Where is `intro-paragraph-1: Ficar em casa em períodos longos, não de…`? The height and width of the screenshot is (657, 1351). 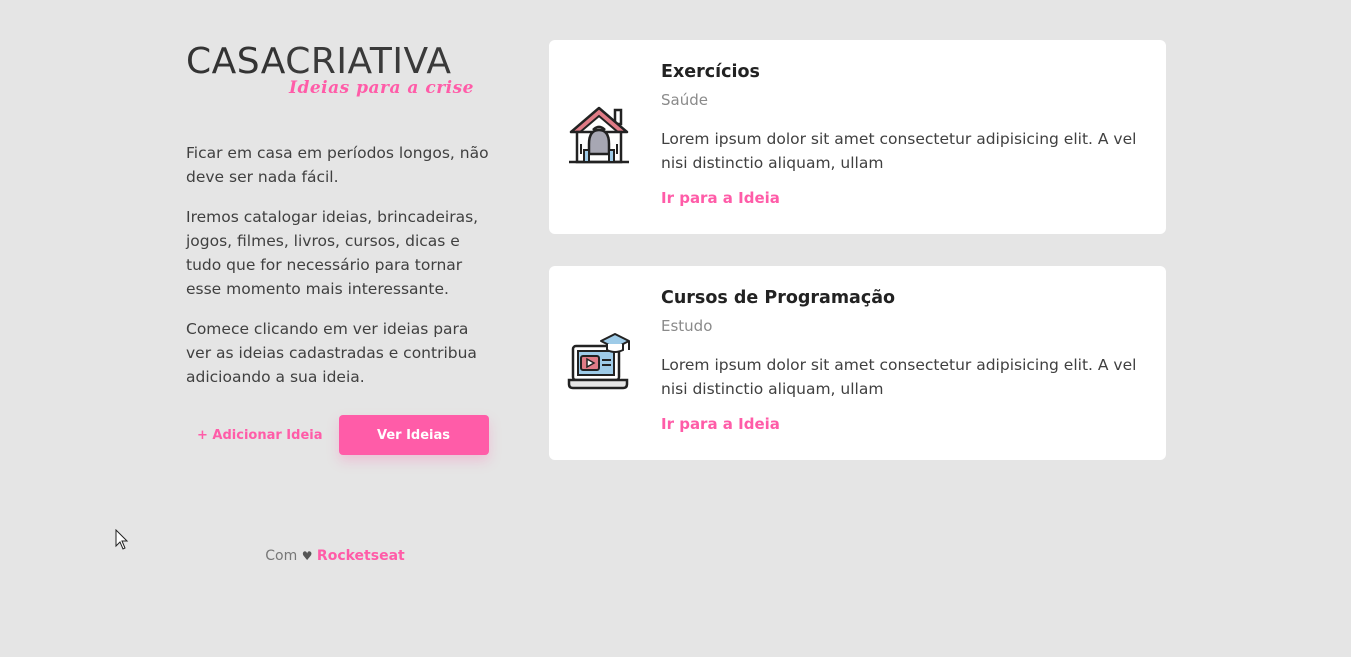 intro-paragraph-1: Ficar em casa em períodos longos, não de… is located at coordinates (337, 165).